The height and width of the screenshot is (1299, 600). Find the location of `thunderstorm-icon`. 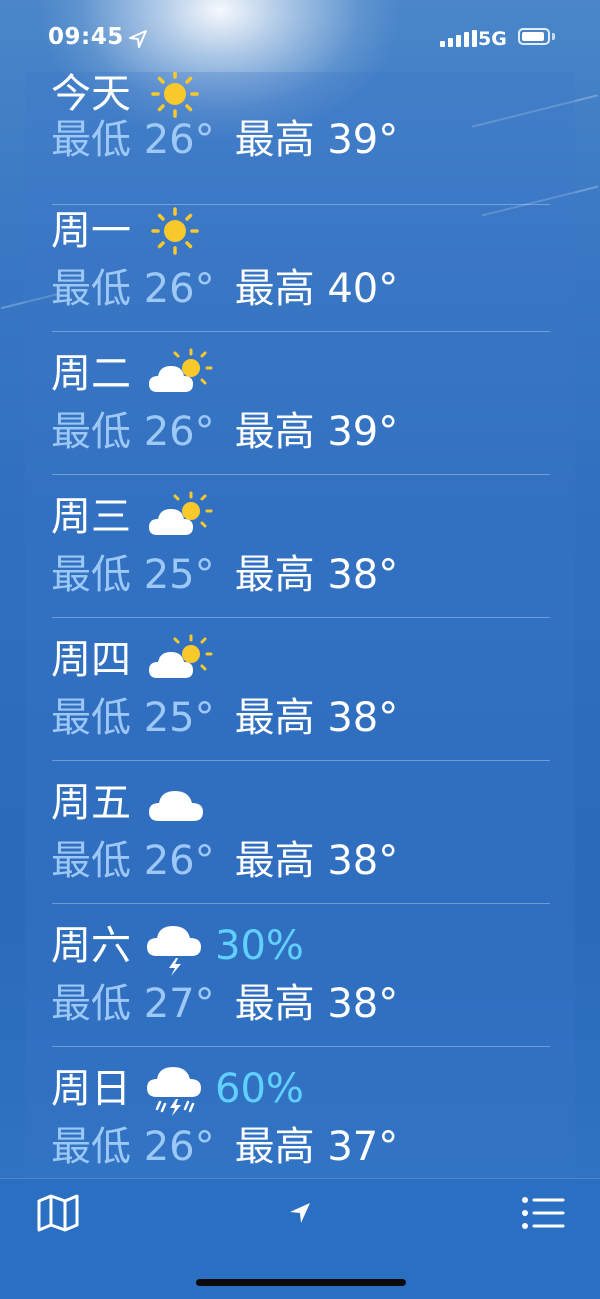

thunderstorm-icon is located at coordinates (180, 946).